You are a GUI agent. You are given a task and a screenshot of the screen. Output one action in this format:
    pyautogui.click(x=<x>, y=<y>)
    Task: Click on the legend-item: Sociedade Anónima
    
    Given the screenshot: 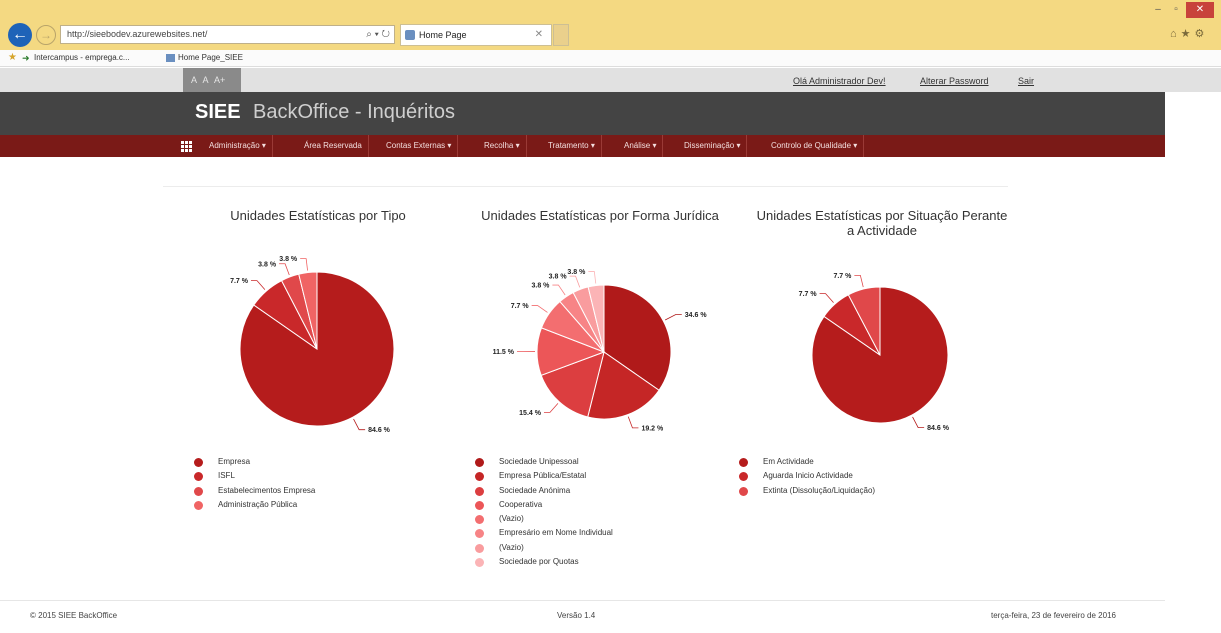 What is the action you would take?
    pyautogui.click(x=543, y=491)
    